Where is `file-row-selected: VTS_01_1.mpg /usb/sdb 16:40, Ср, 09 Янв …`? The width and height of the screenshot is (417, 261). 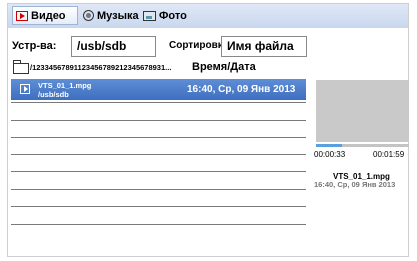 file-row-selected: VTS_01_1.mpg /usb/sdb 16:40, Ср, 09 Янв … is located at coordinates (158, 89).